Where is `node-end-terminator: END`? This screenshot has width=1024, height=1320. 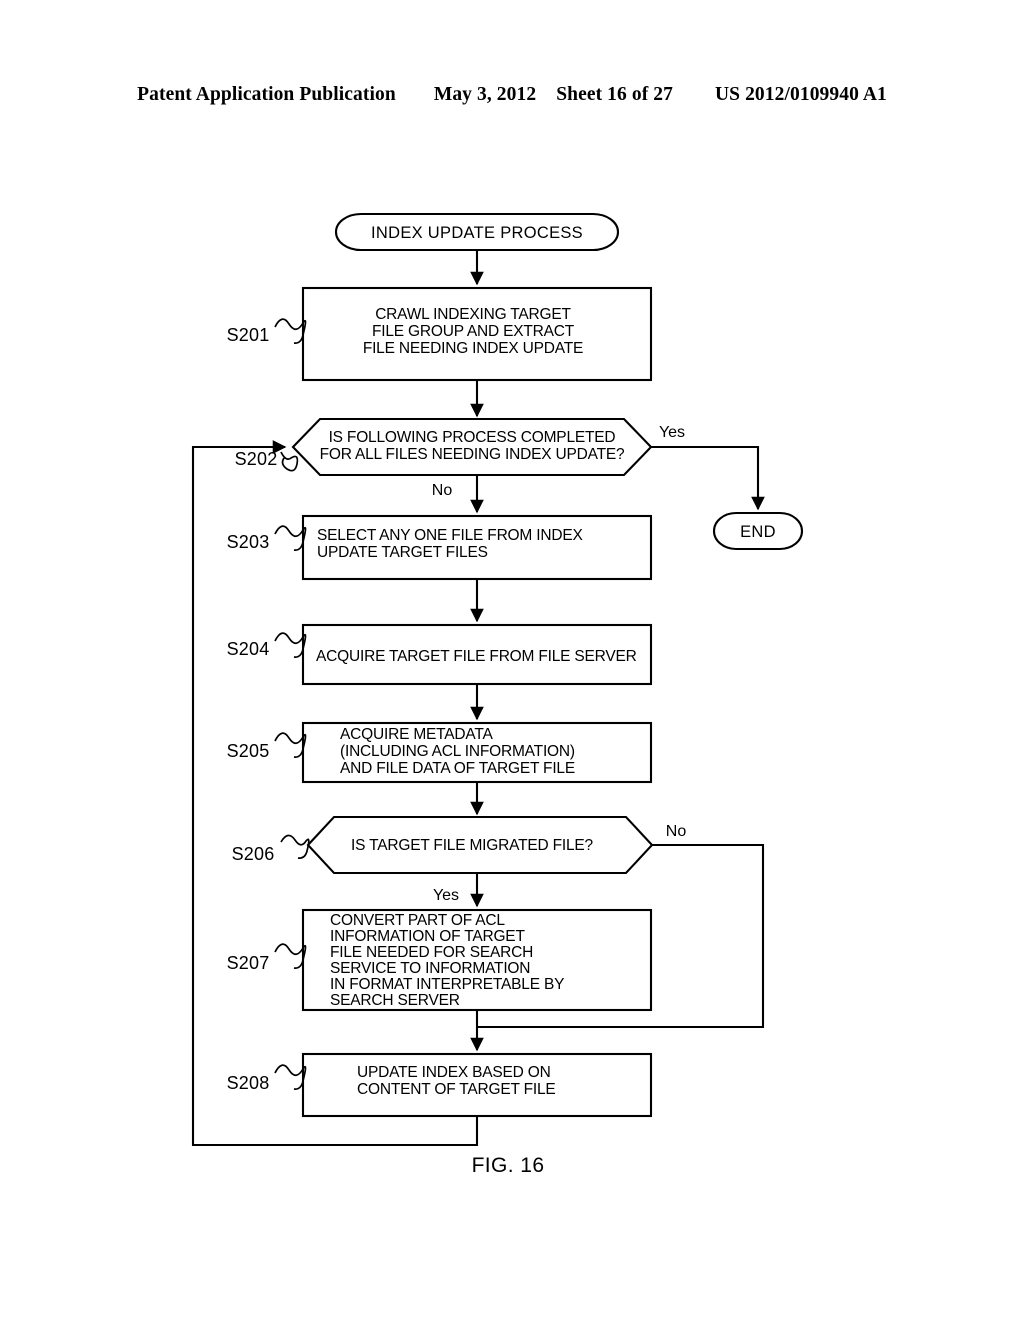 node-end-terminator: END is located at coordinates (758, 531).